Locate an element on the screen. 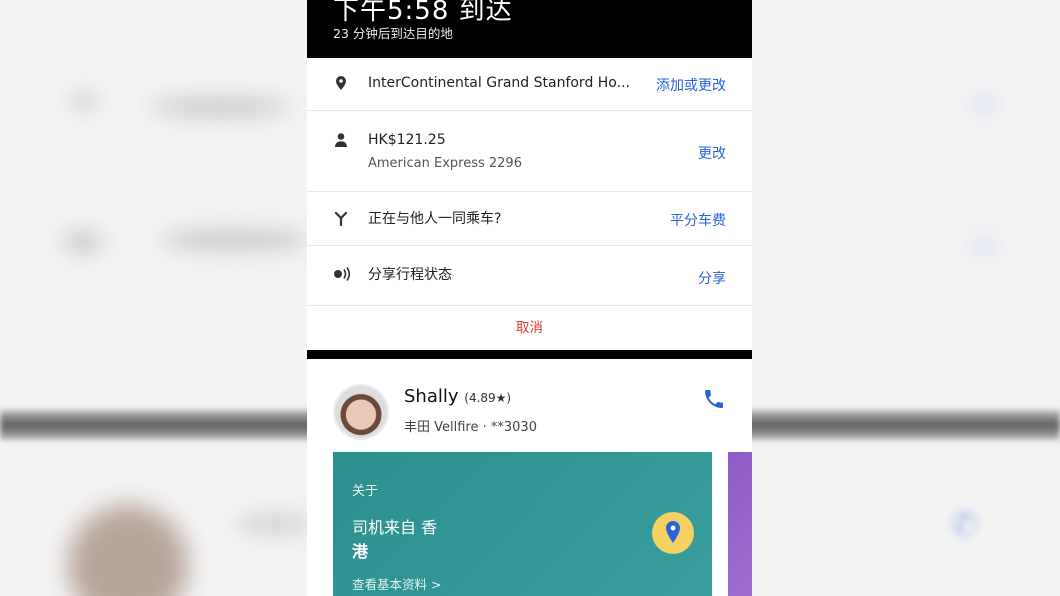 Image resolution: width=1060 pixels, height=596 pixels. change-payment-button: 更改 is located at coordinates (712, 153).